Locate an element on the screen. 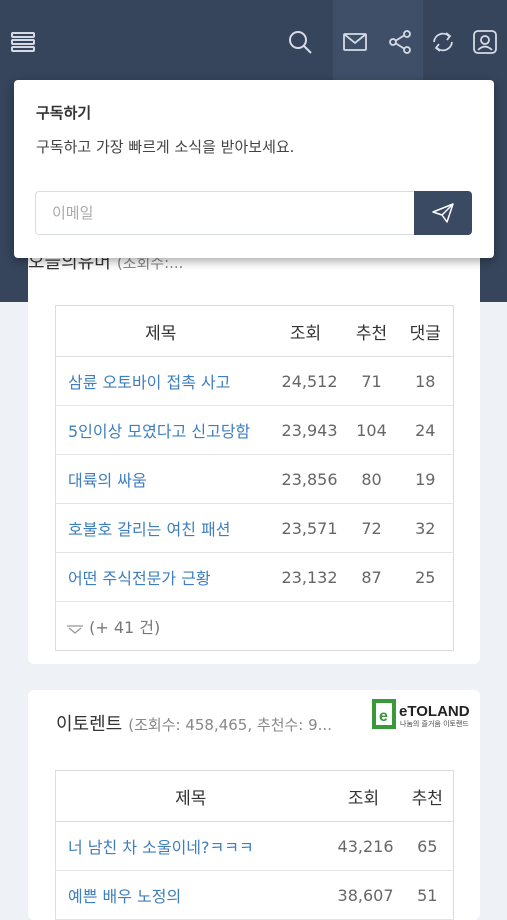  mail-icon is located at coordinates (355, 42).